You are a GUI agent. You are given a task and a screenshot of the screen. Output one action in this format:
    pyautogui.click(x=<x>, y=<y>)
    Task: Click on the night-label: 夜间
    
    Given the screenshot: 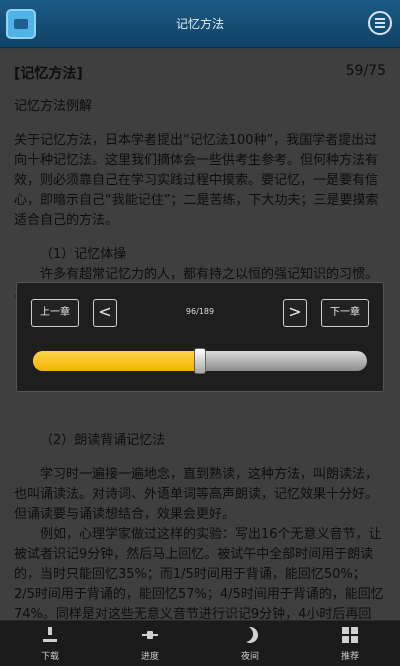 What is the action you would take?
    pyautogui.click(x=249, y=657)
    